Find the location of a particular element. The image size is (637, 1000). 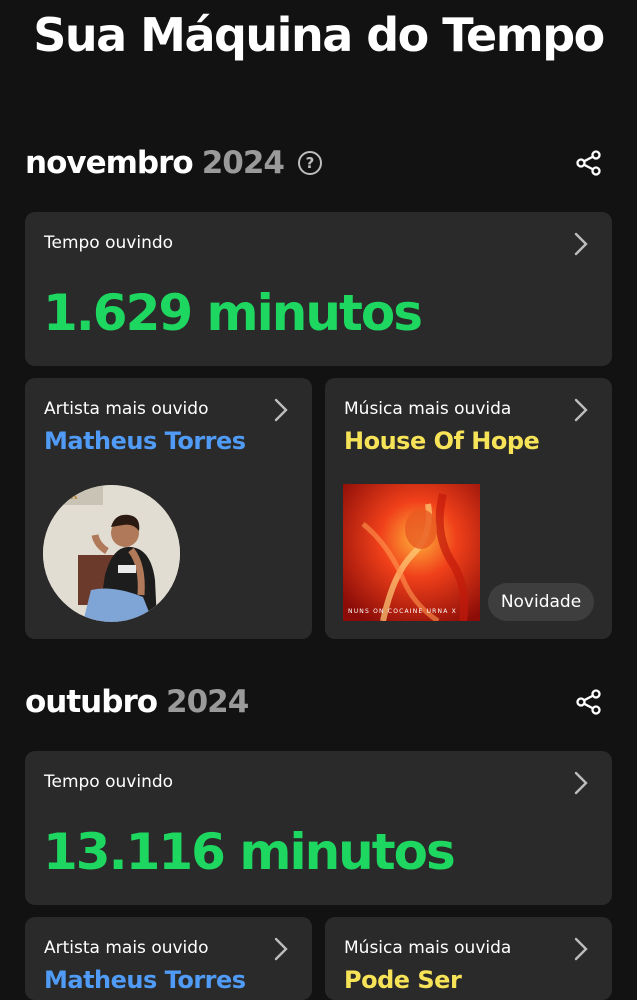

section-header-november: novembro 2024 ? is located at coordinates (319, 163).